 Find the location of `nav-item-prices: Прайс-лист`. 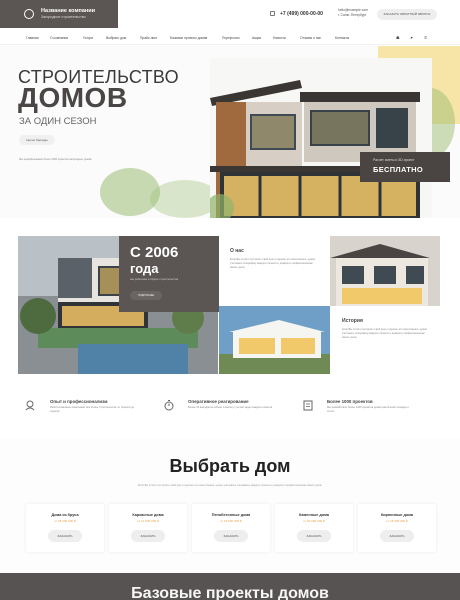

nav-item-prices: Прайс-лист is located at coordinates (149, 38).